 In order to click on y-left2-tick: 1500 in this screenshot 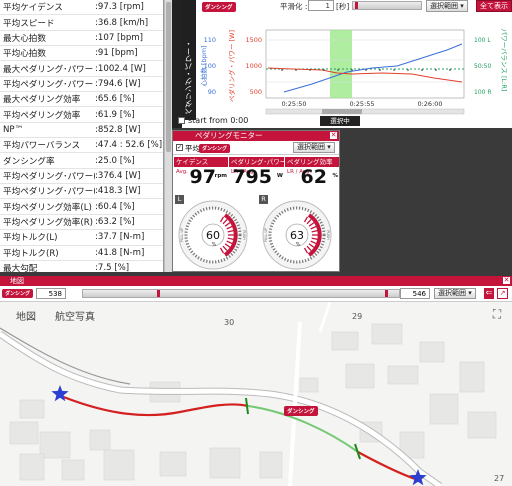, I will do `click(253, 40)`.